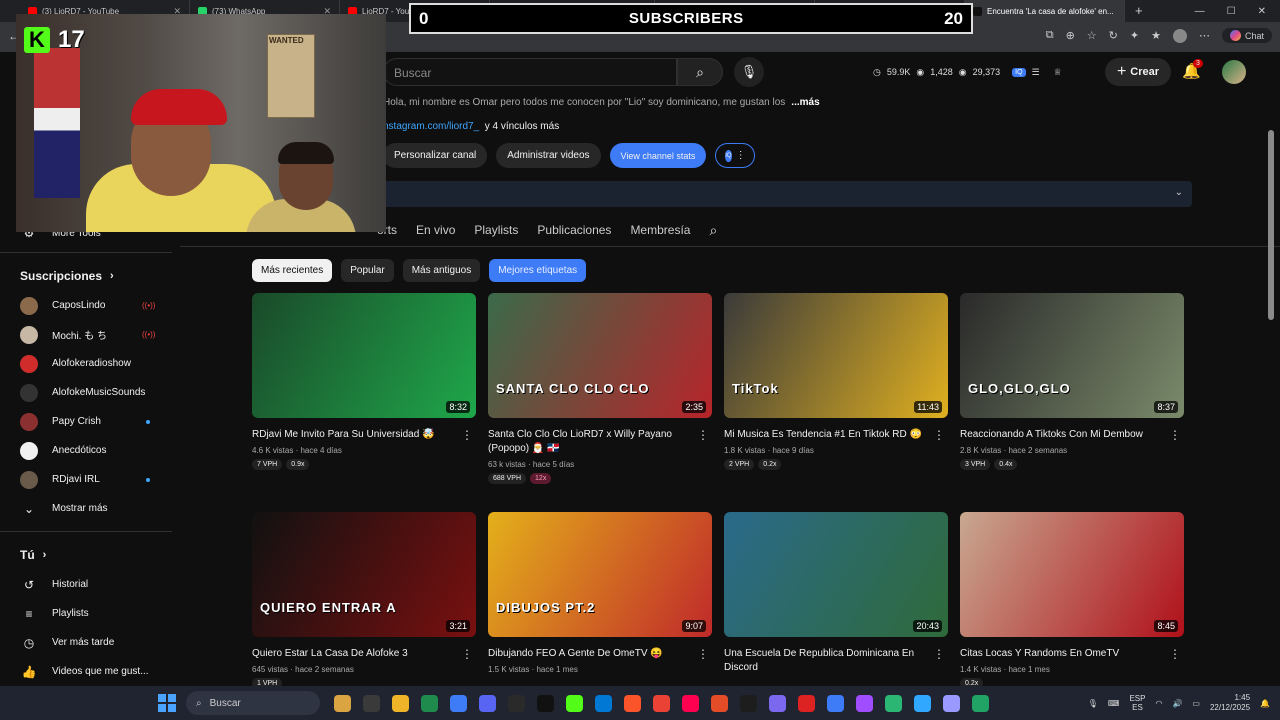 The width and height of the screenshot is (1280, 720). I want to click on windows-start-icon, so click(167, 703).